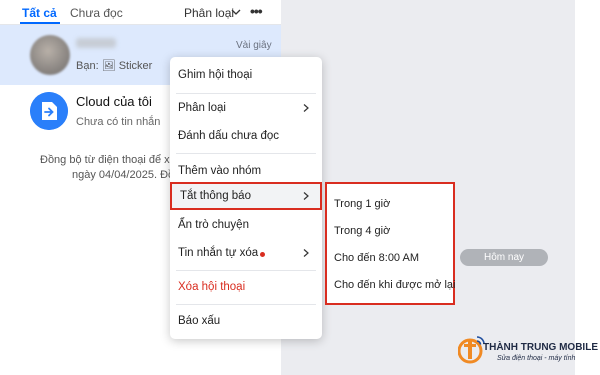 This screenshot has height=375, width=600. I want to click on conversation-name: Cloud của tôi, so click(114, 101).